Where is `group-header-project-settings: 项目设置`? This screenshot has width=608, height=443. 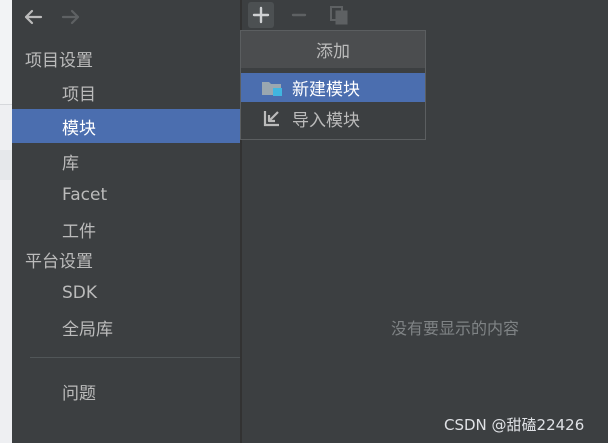
group-header-project-settings: 项目设置 is located at coordinates (59, 61).